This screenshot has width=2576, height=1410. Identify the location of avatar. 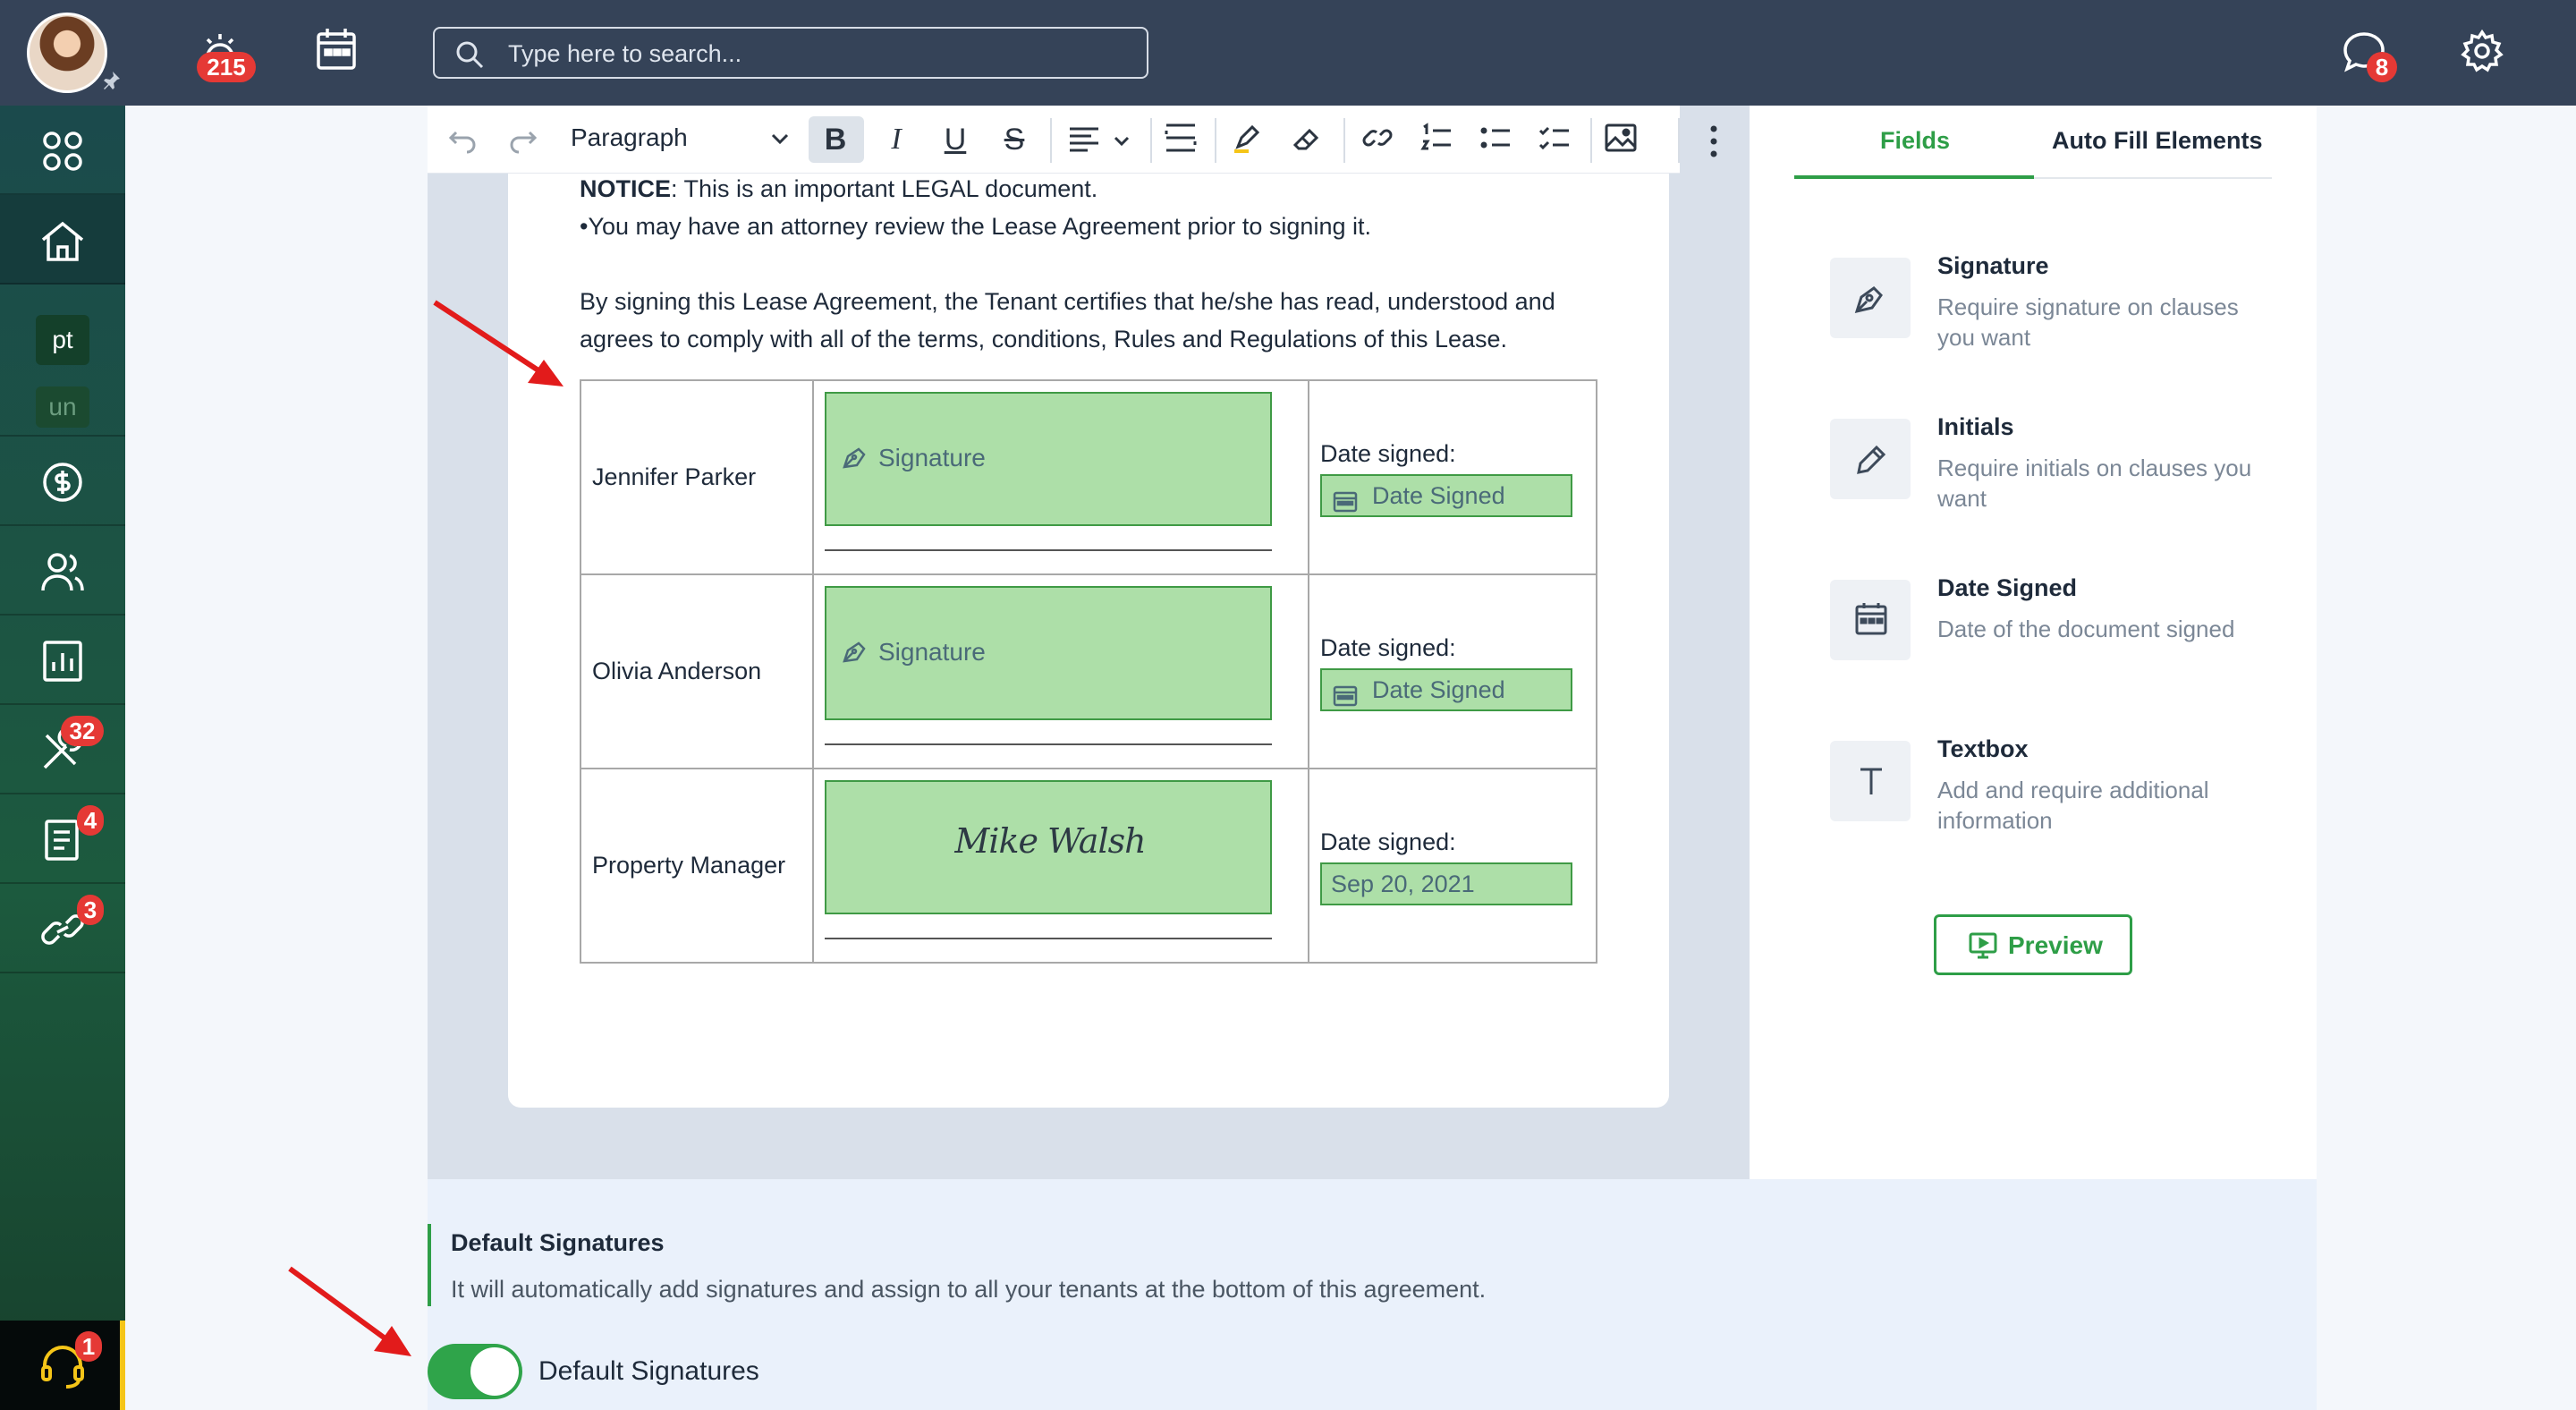
(67, 53).